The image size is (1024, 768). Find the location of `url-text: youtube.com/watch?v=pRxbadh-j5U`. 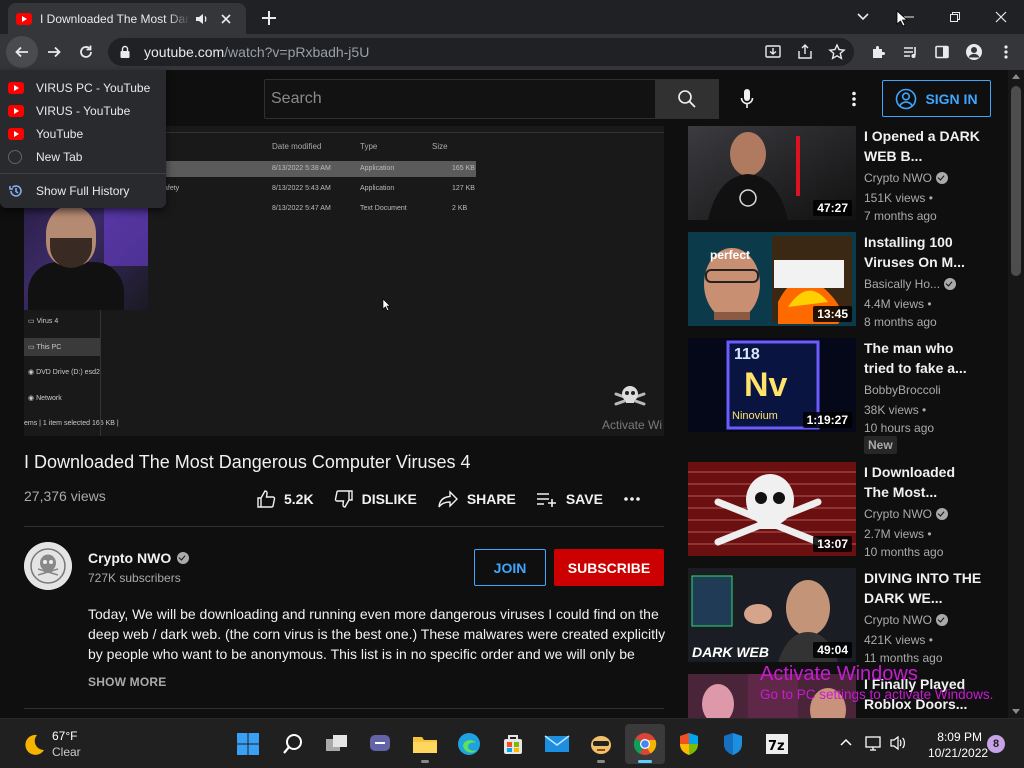

url-text: youtube.com/watch?v=pRxbadh-j5U is located at coordinates (256, 52).